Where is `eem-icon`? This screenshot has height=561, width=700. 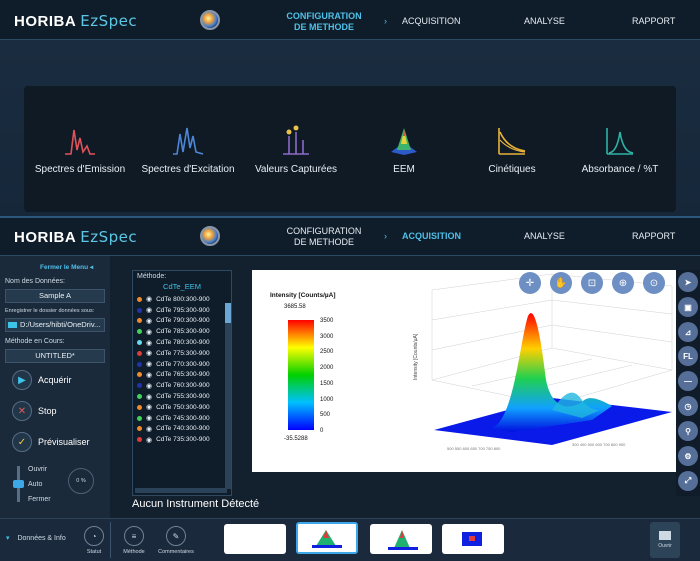 eem-icon is located at coordinates (404, 141).